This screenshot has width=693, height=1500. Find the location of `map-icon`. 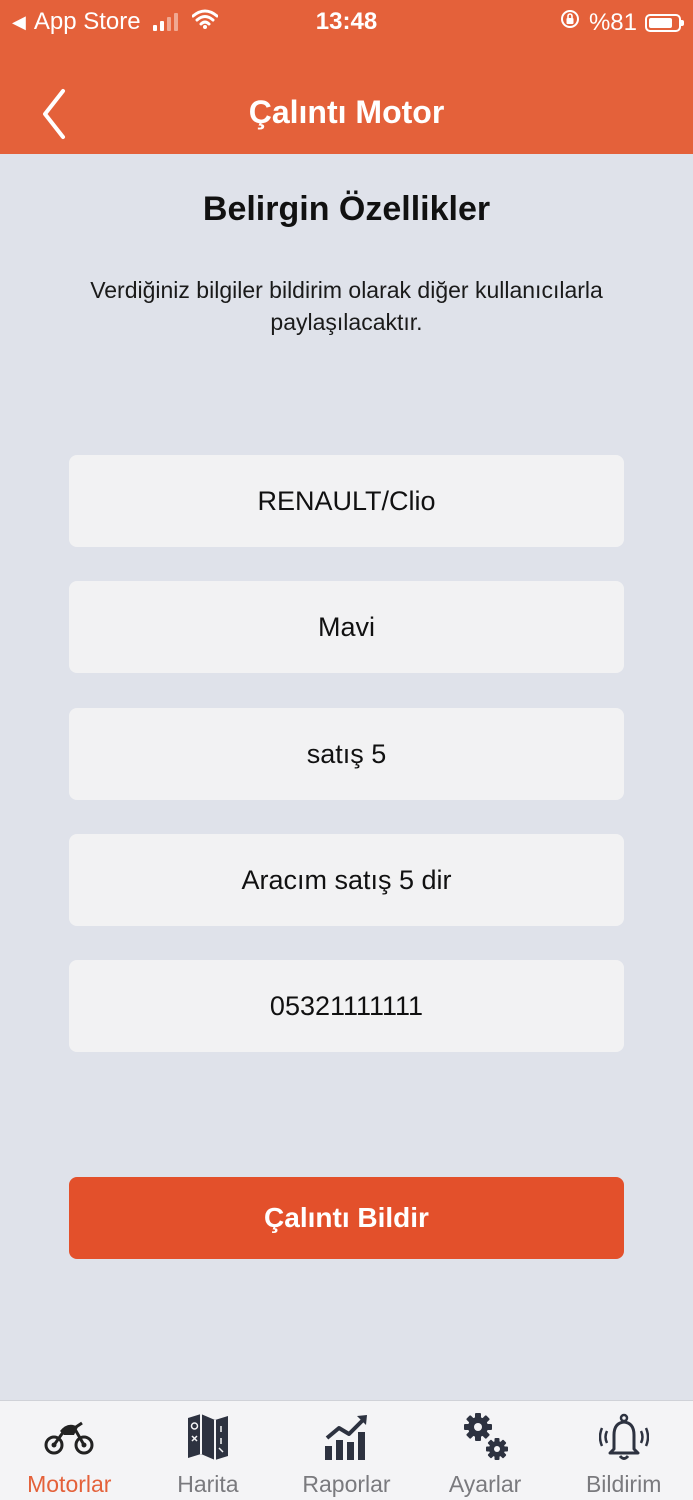

map-icon is located at coordinates (208, 1437).